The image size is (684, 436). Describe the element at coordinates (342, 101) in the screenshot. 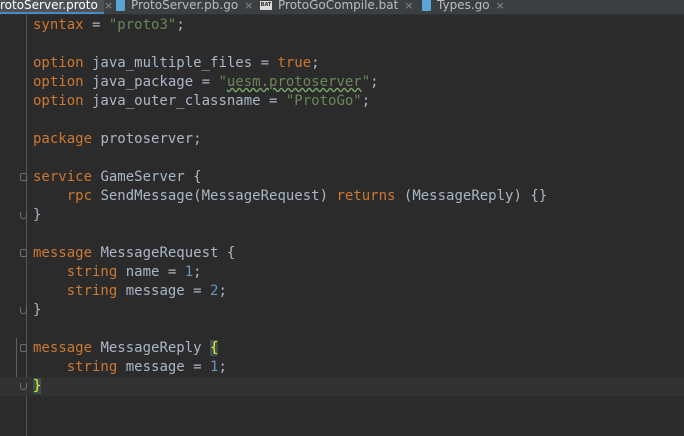

I see `code-line: option java_outer_classname = "ProtoGo";` at that location.